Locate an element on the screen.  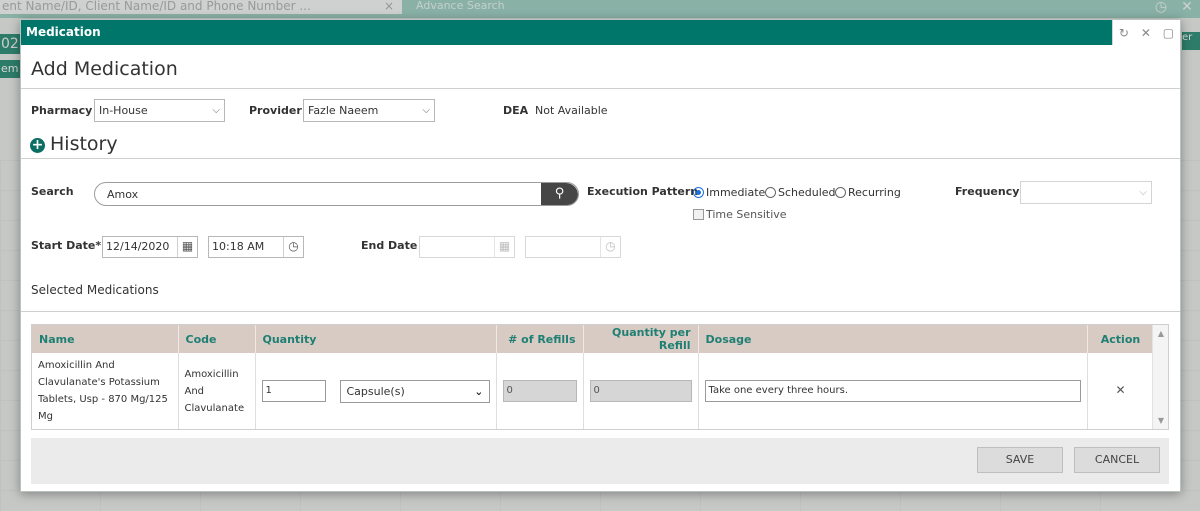
refills-input: 0 is located at coordinates (539, 391).